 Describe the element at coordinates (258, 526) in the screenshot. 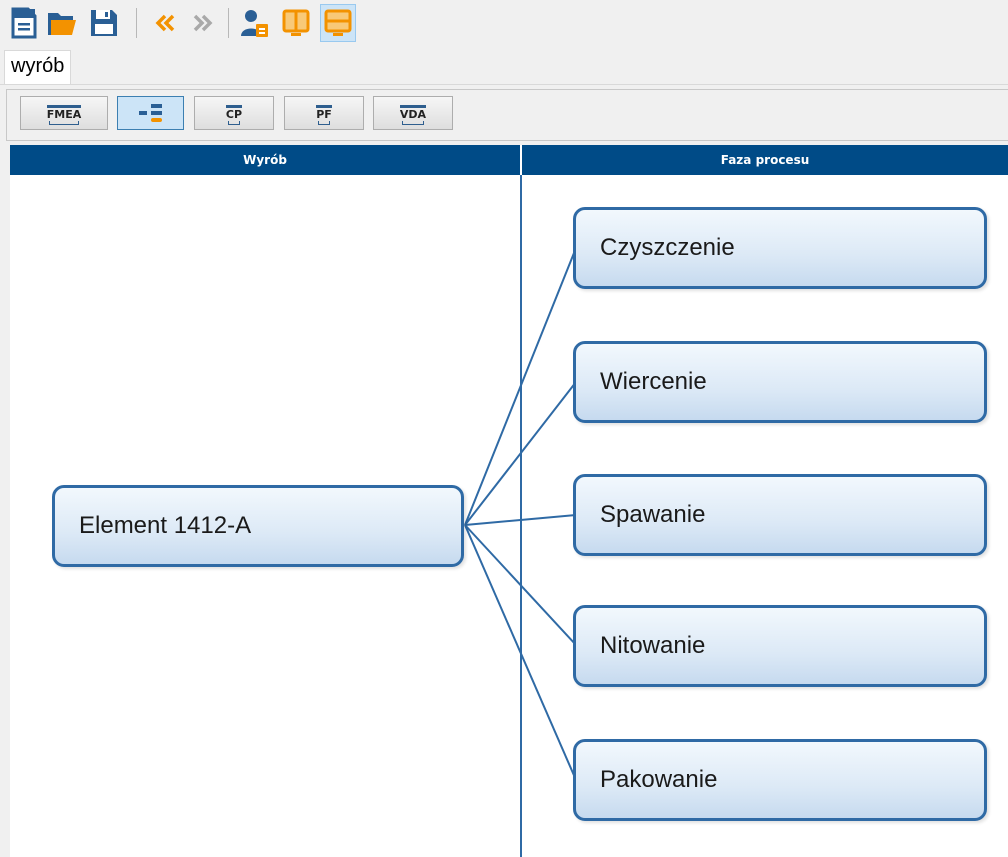

I see `tree-node-root: Element 1412-A` at that location.